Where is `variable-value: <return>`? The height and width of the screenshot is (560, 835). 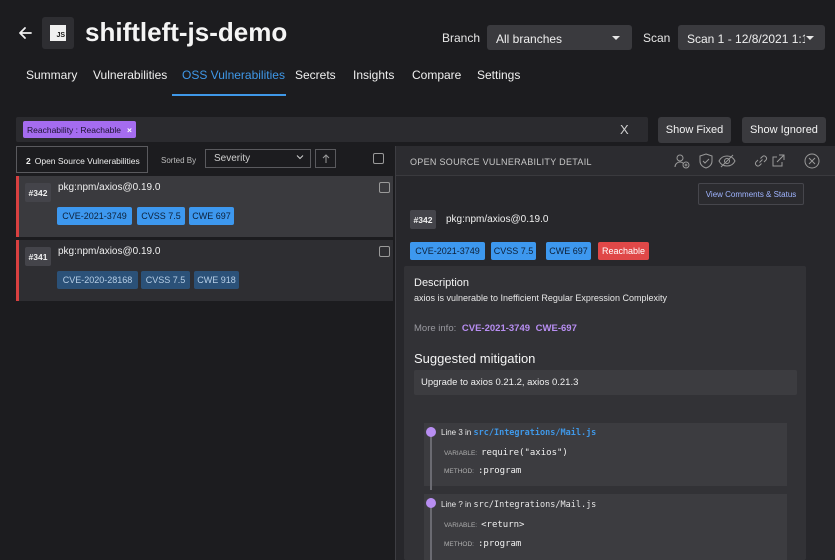
variable-value: <return> is located at coordinates (503, 525).